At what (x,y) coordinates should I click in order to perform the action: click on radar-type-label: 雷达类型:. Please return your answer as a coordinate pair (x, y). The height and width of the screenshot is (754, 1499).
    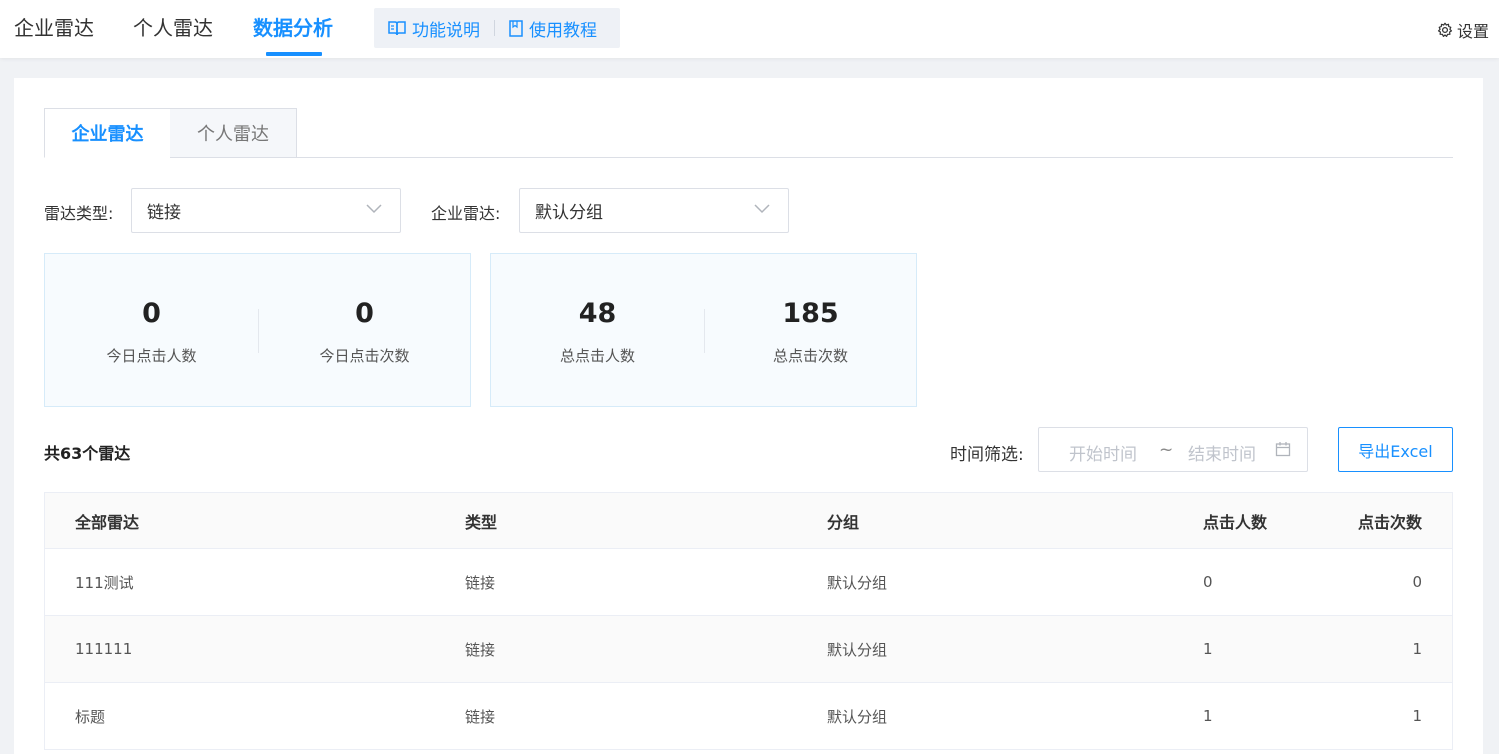
    Looking at the image, I should click on (79, 213).